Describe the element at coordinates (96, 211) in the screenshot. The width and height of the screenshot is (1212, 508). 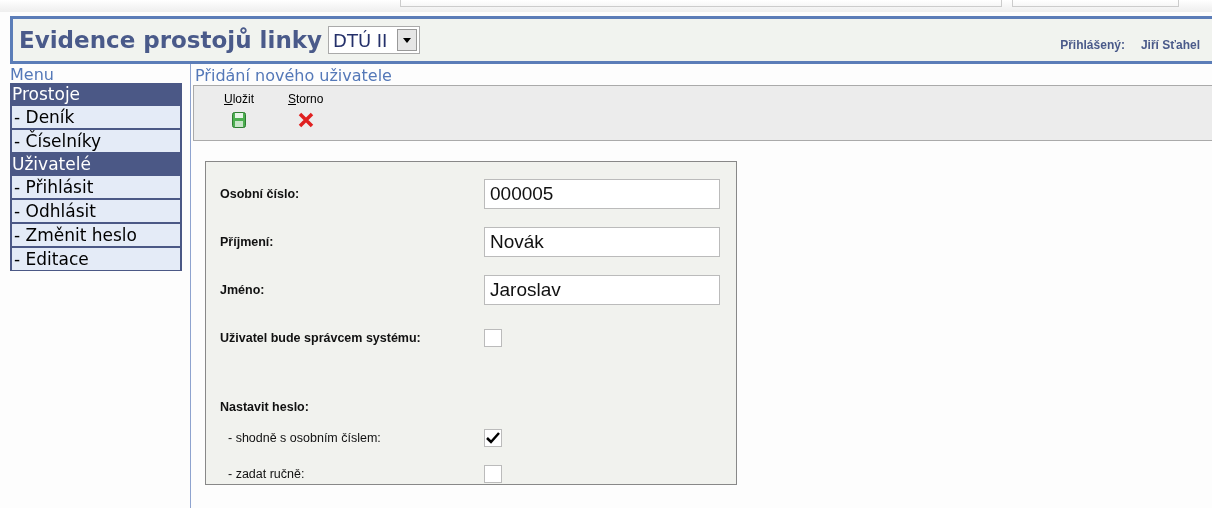
I see `menu-item: - Odhlásit` at that location.